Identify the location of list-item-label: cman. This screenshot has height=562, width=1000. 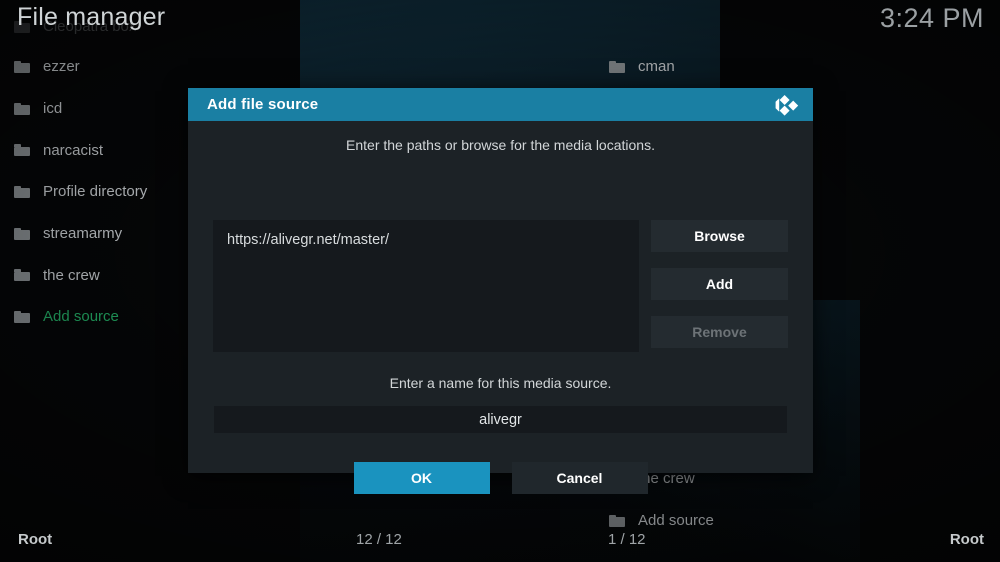
(656, 67).